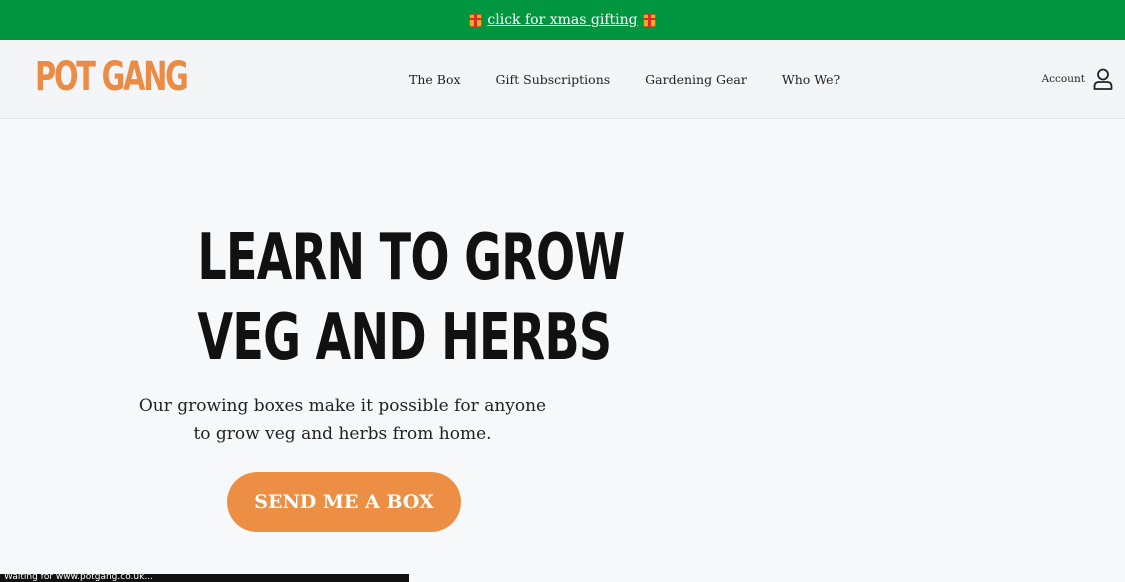 The image size is (1125, 582). I want to click on hero-title: LEARN TO GROW VEG AND HERBS, so click(411, 298).